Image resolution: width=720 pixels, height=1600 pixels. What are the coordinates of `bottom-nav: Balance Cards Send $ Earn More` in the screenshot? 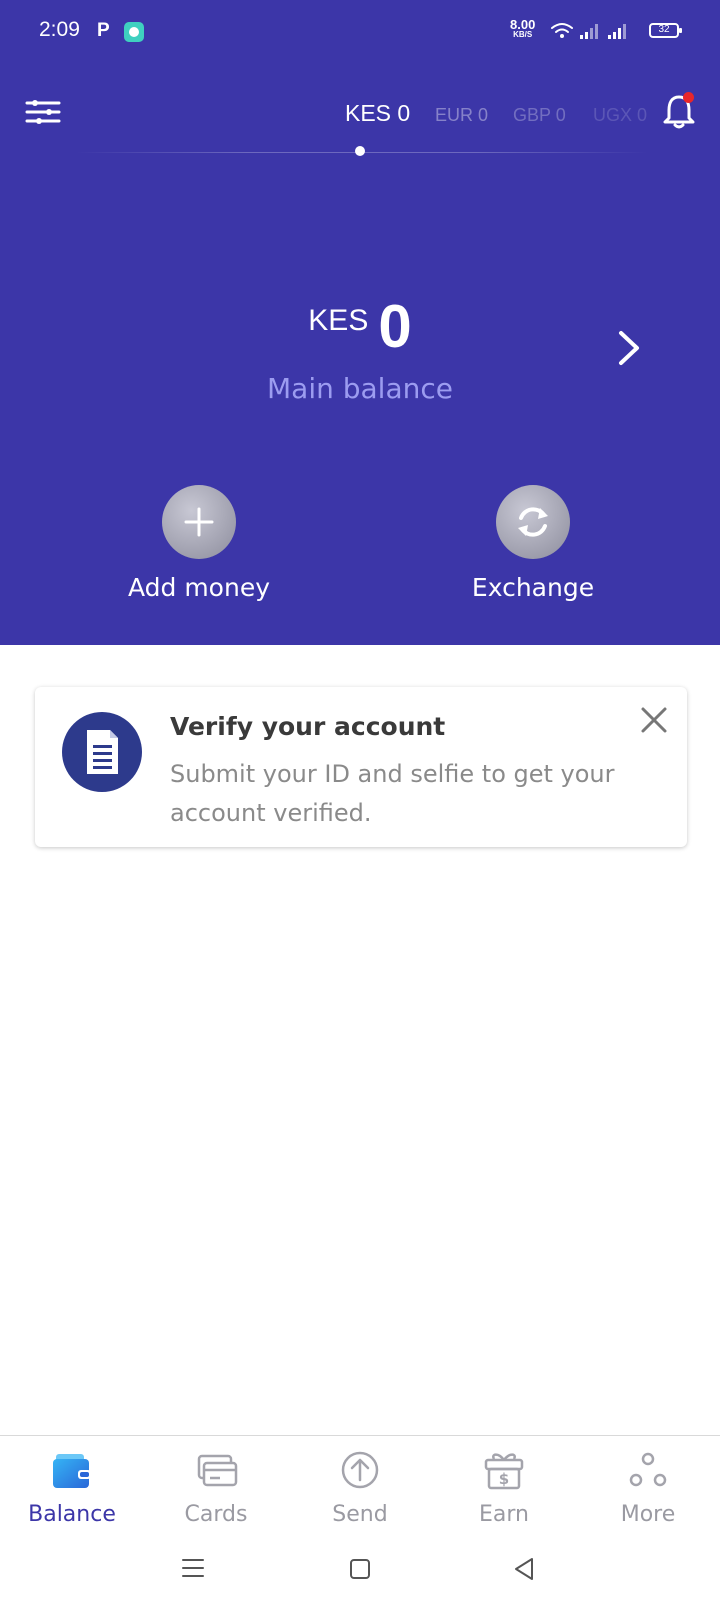 It's located at (360, 1485).